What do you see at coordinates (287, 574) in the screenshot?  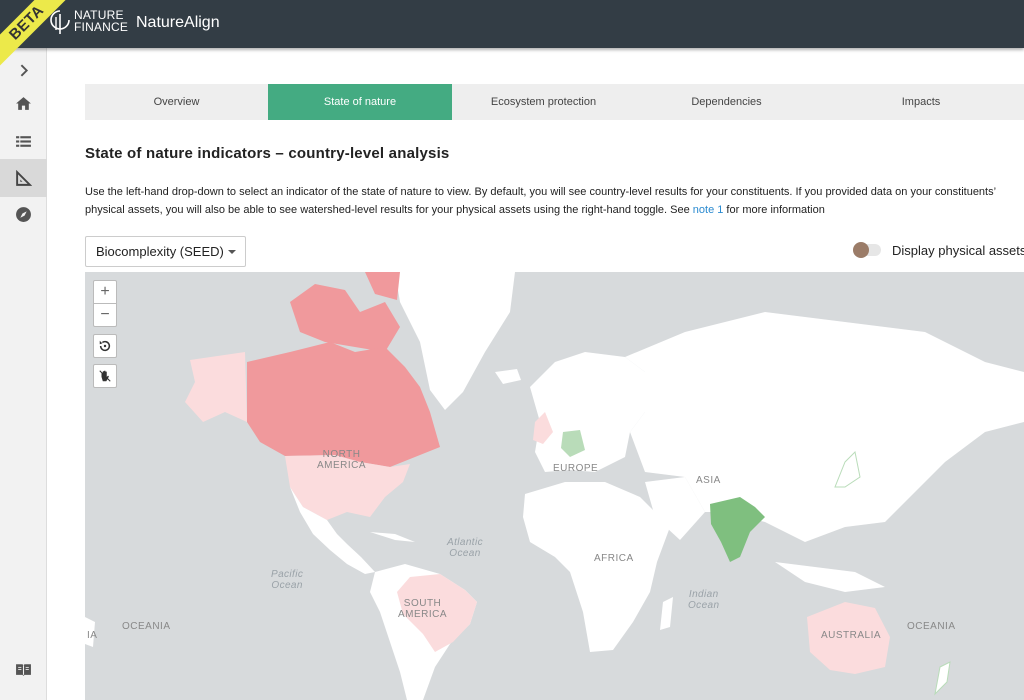 I see `ocean-label-line: Pacific` at bounding box center [287, 574].